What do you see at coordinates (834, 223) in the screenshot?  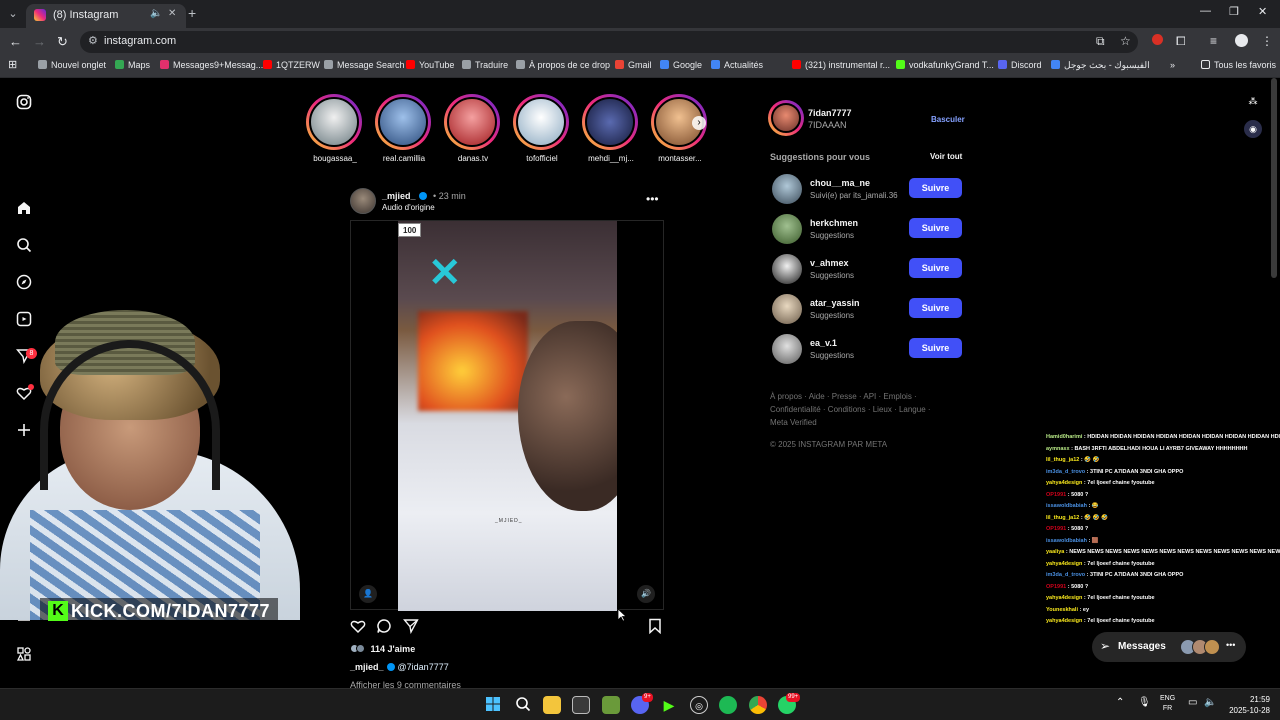 I see `suggestion-username: herkchmen` at bounding box center [834, 223].